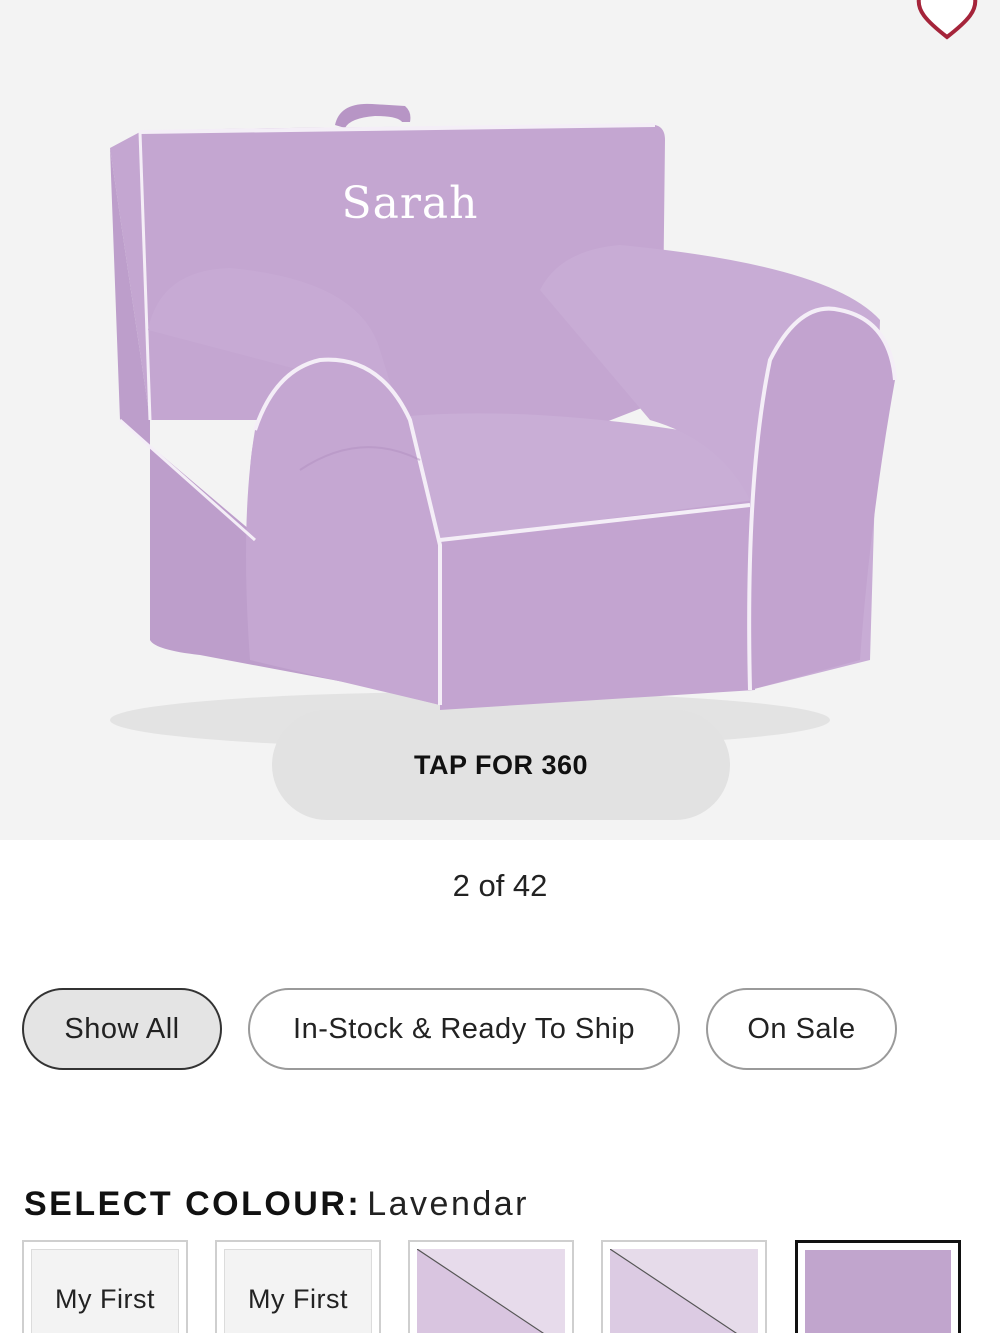 Image resolution: width=1000 pixels, height=1333 pixels. Describe the element at coordinates (501, 765) in the screenshot. I see `tap-for-360-button: TAP FOR 360` at that location.